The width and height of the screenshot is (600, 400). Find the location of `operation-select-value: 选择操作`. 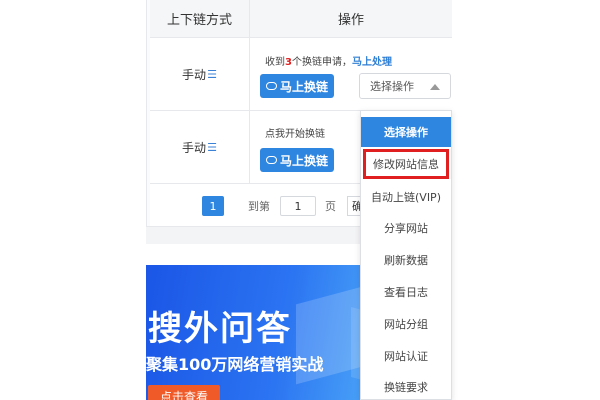

operation-select-value: 选择操作 is located at coordinates (392, 86).